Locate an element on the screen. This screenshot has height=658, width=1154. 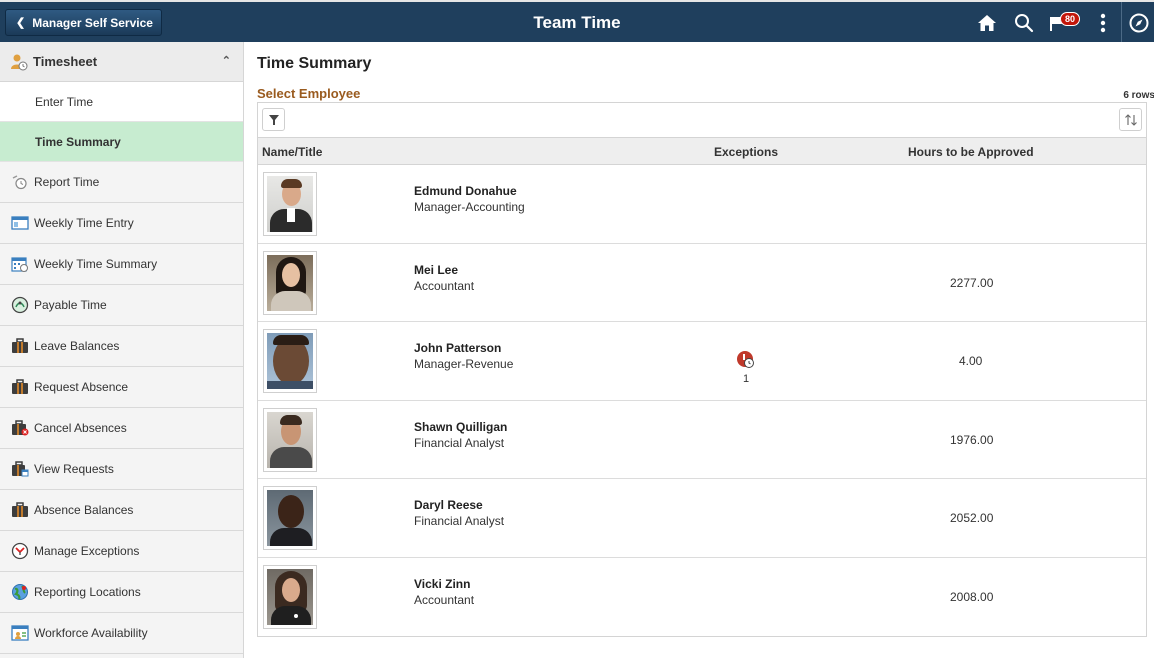
timesheet-icon is located at coordinates (19, 62).